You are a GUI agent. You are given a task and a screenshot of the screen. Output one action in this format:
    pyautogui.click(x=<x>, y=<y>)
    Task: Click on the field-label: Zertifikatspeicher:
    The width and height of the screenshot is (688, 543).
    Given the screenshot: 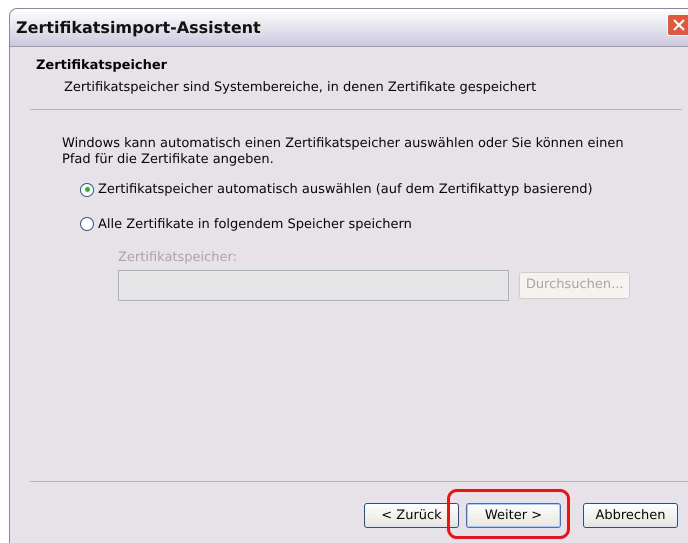 What is the action you would take?
    pyautogui.click(x=178, y=258)
    